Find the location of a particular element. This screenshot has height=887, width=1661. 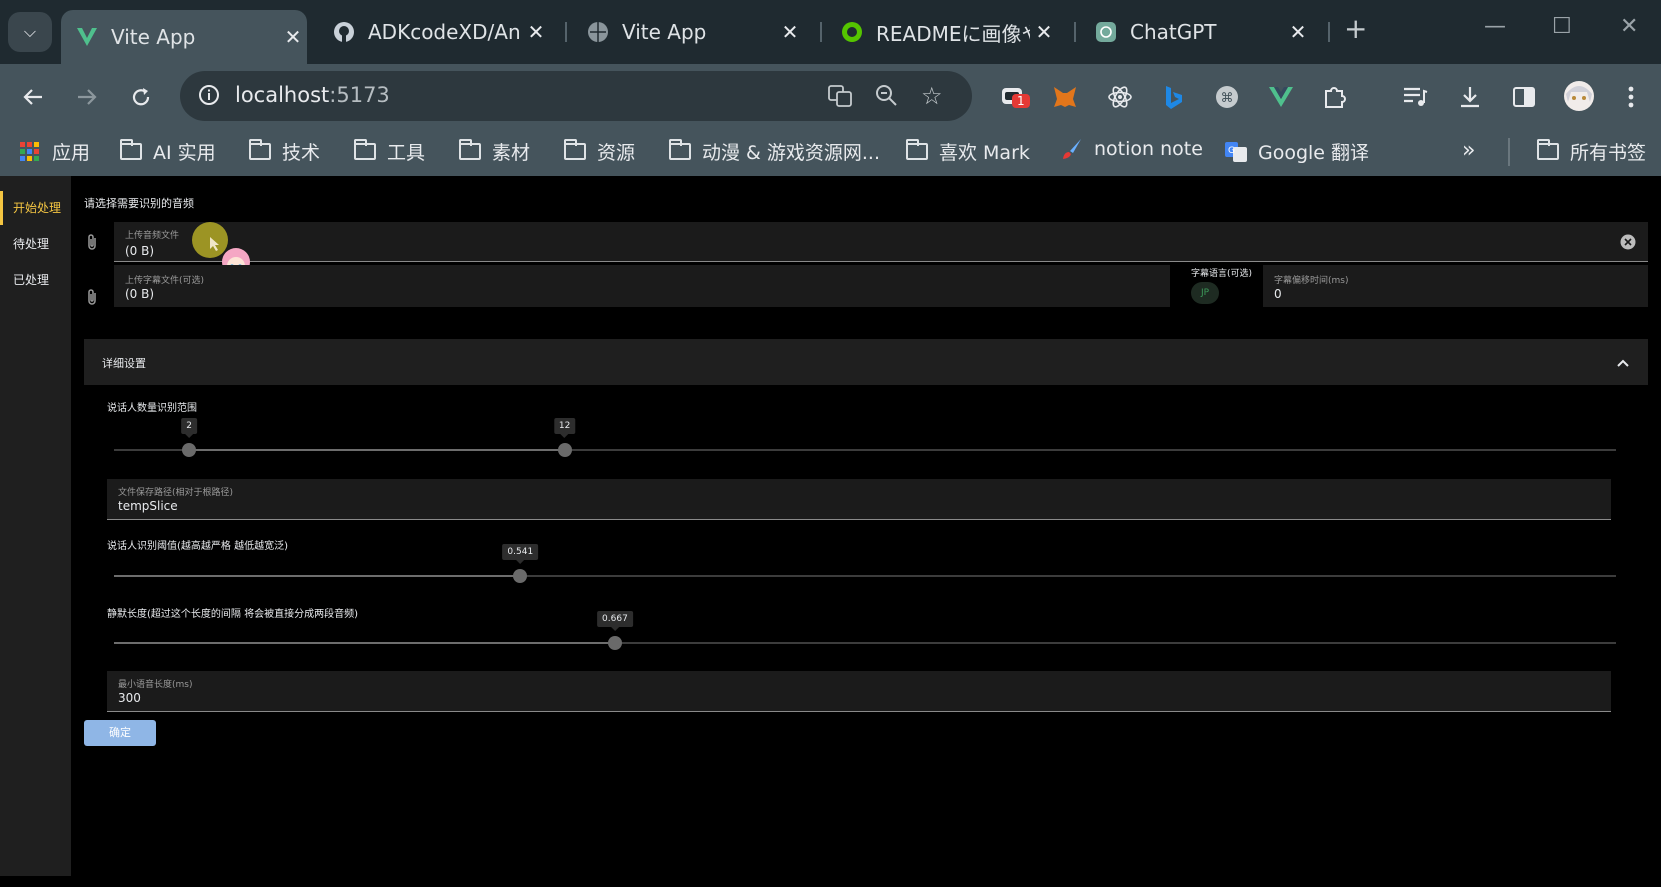

more-menu-icon is located at coordinates (1631, 97).